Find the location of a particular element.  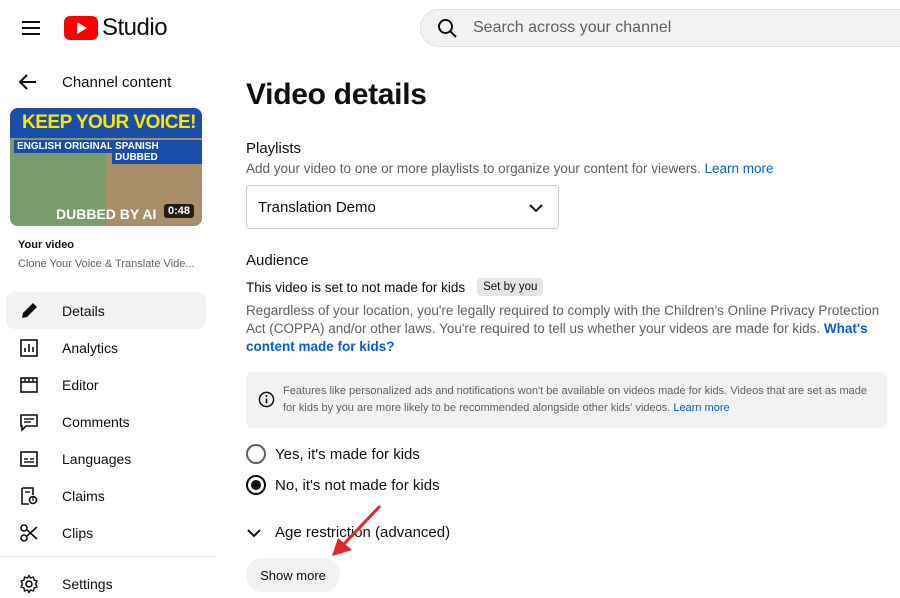

sidebar-item-comments: Comments is located at coordinates (106, 421).